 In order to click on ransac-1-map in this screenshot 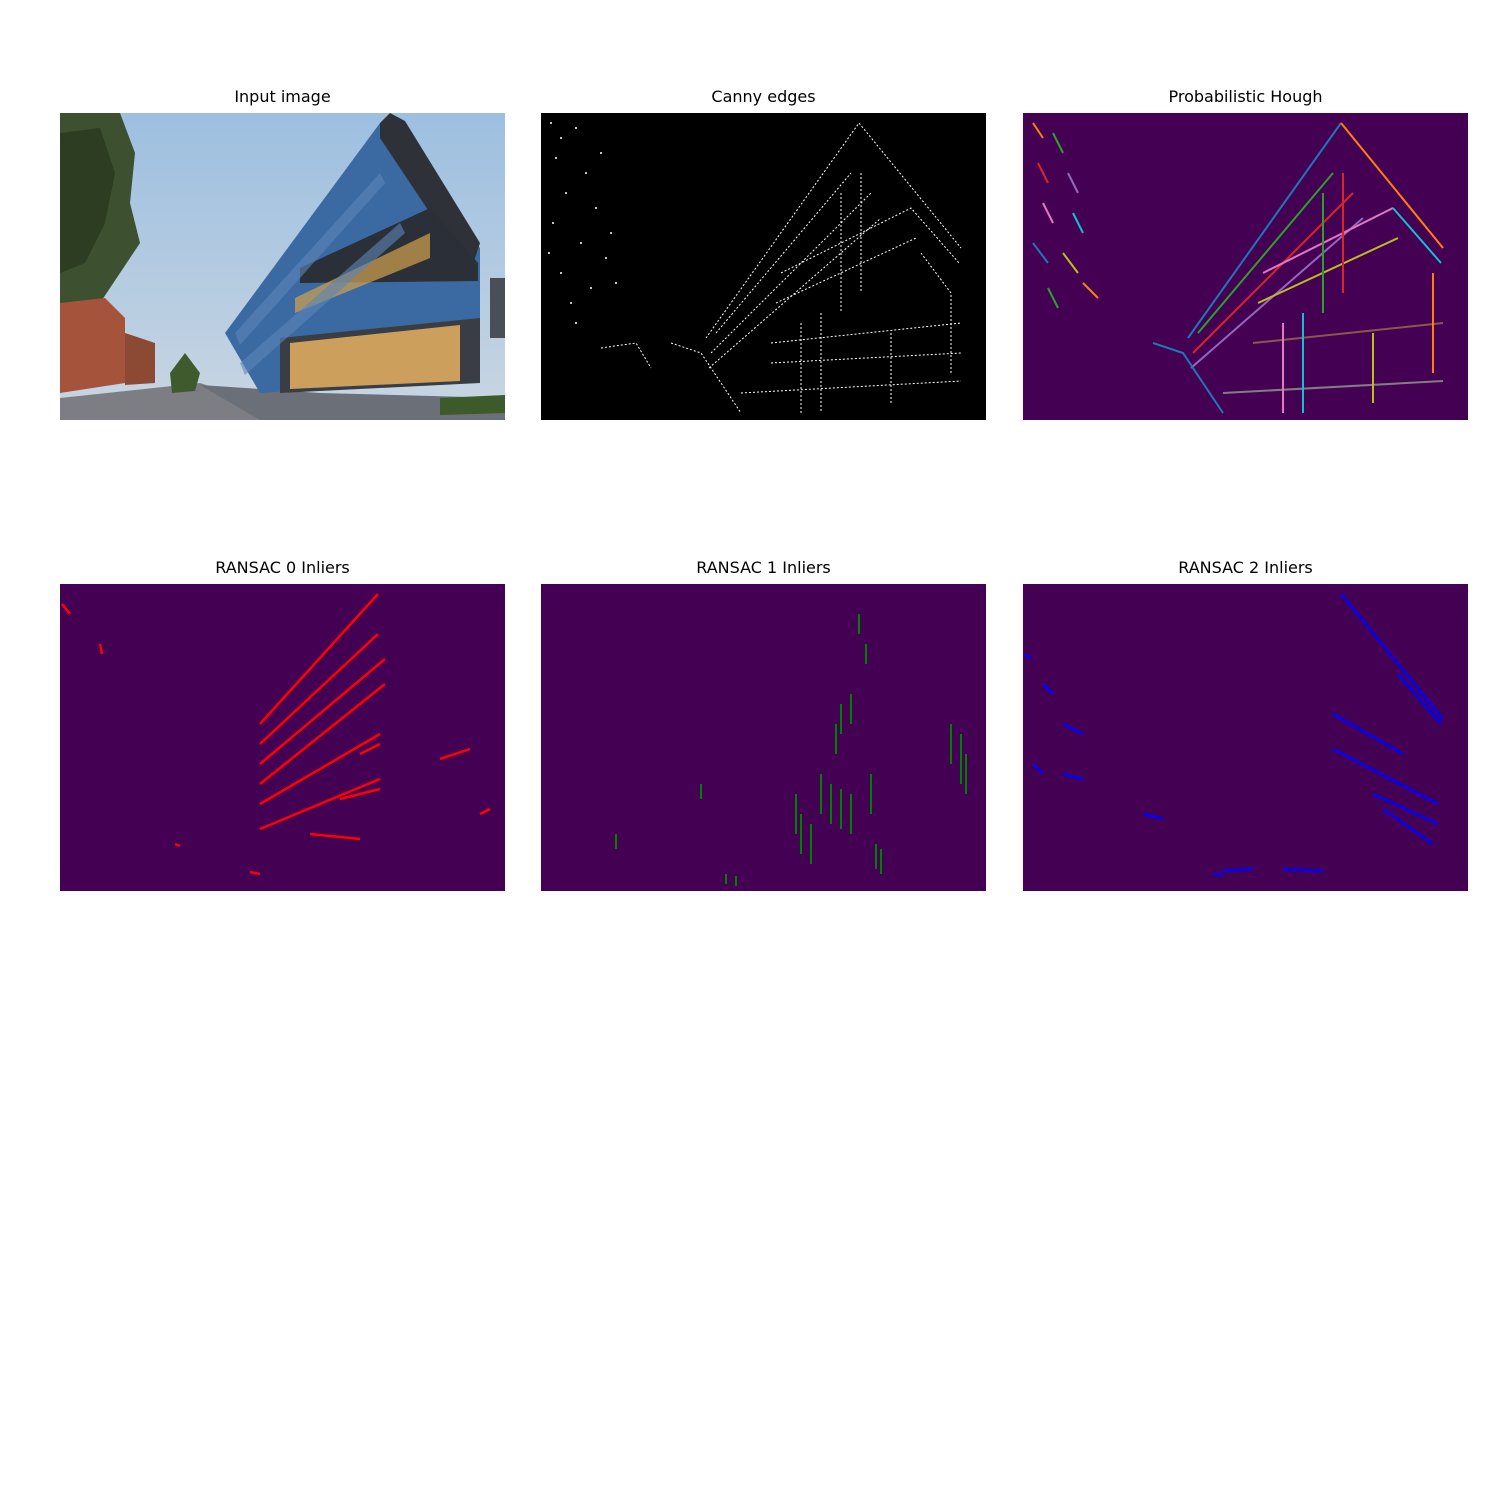, I will do `click(763, 737)`.